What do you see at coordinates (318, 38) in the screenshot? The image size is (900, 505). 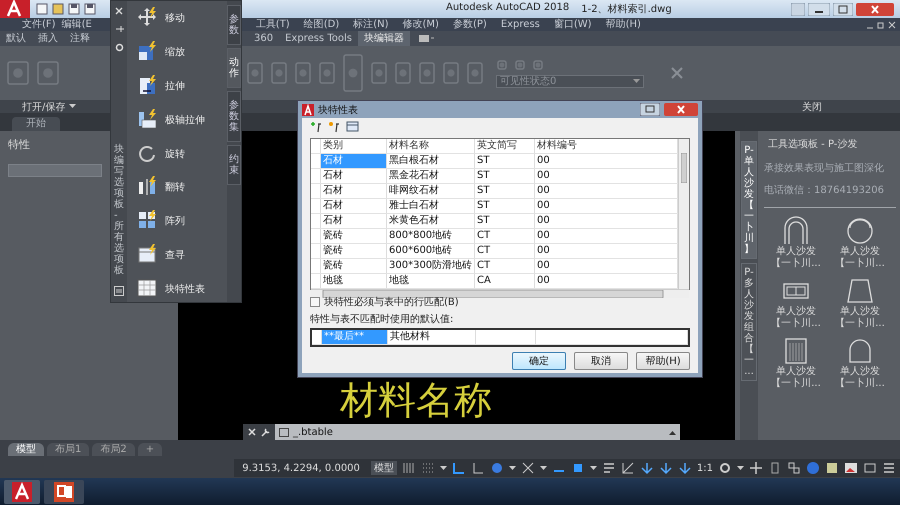 I see `ribbon-tab: Express Tools` at bounding box center [318, 38].